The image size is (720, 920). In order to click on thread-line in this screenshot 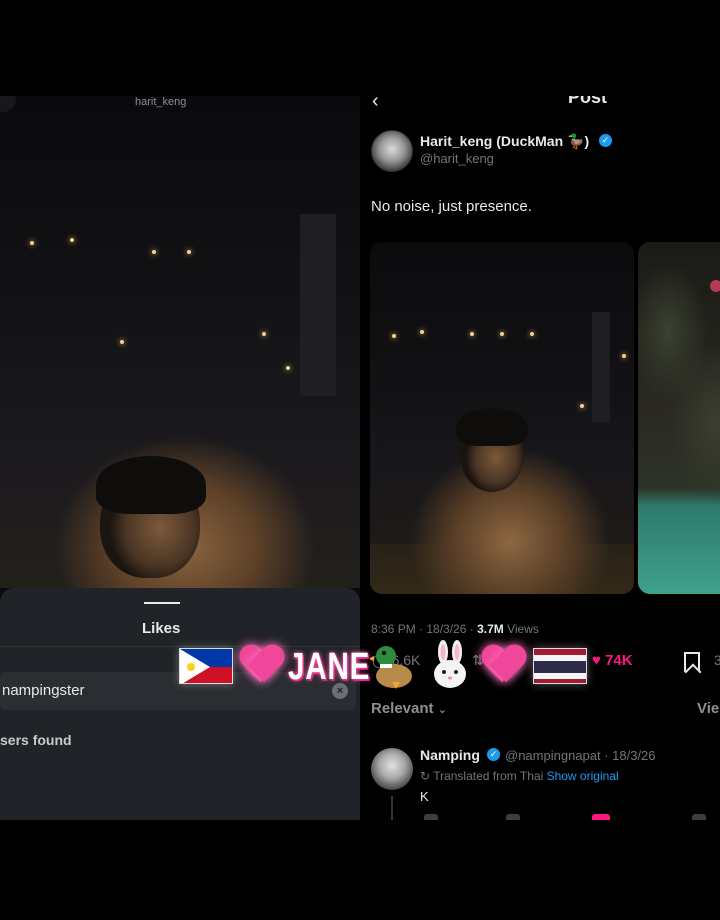, I will do `click(392, 808)`.